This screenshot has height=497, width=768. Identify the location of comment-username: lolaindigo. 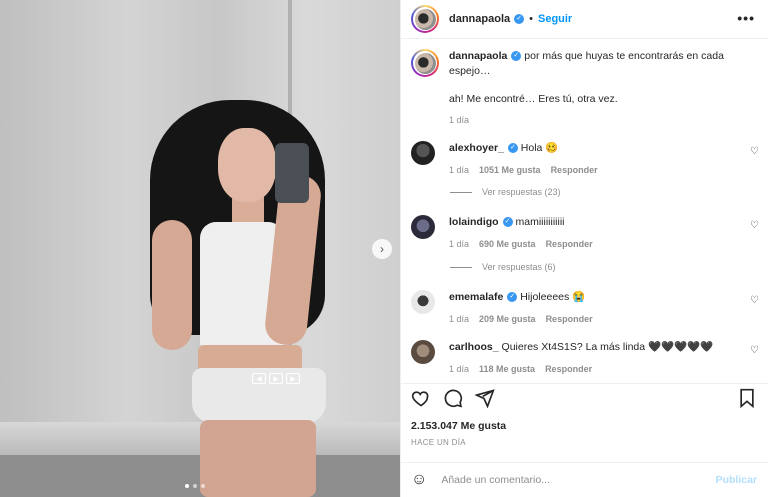
(474, 222).